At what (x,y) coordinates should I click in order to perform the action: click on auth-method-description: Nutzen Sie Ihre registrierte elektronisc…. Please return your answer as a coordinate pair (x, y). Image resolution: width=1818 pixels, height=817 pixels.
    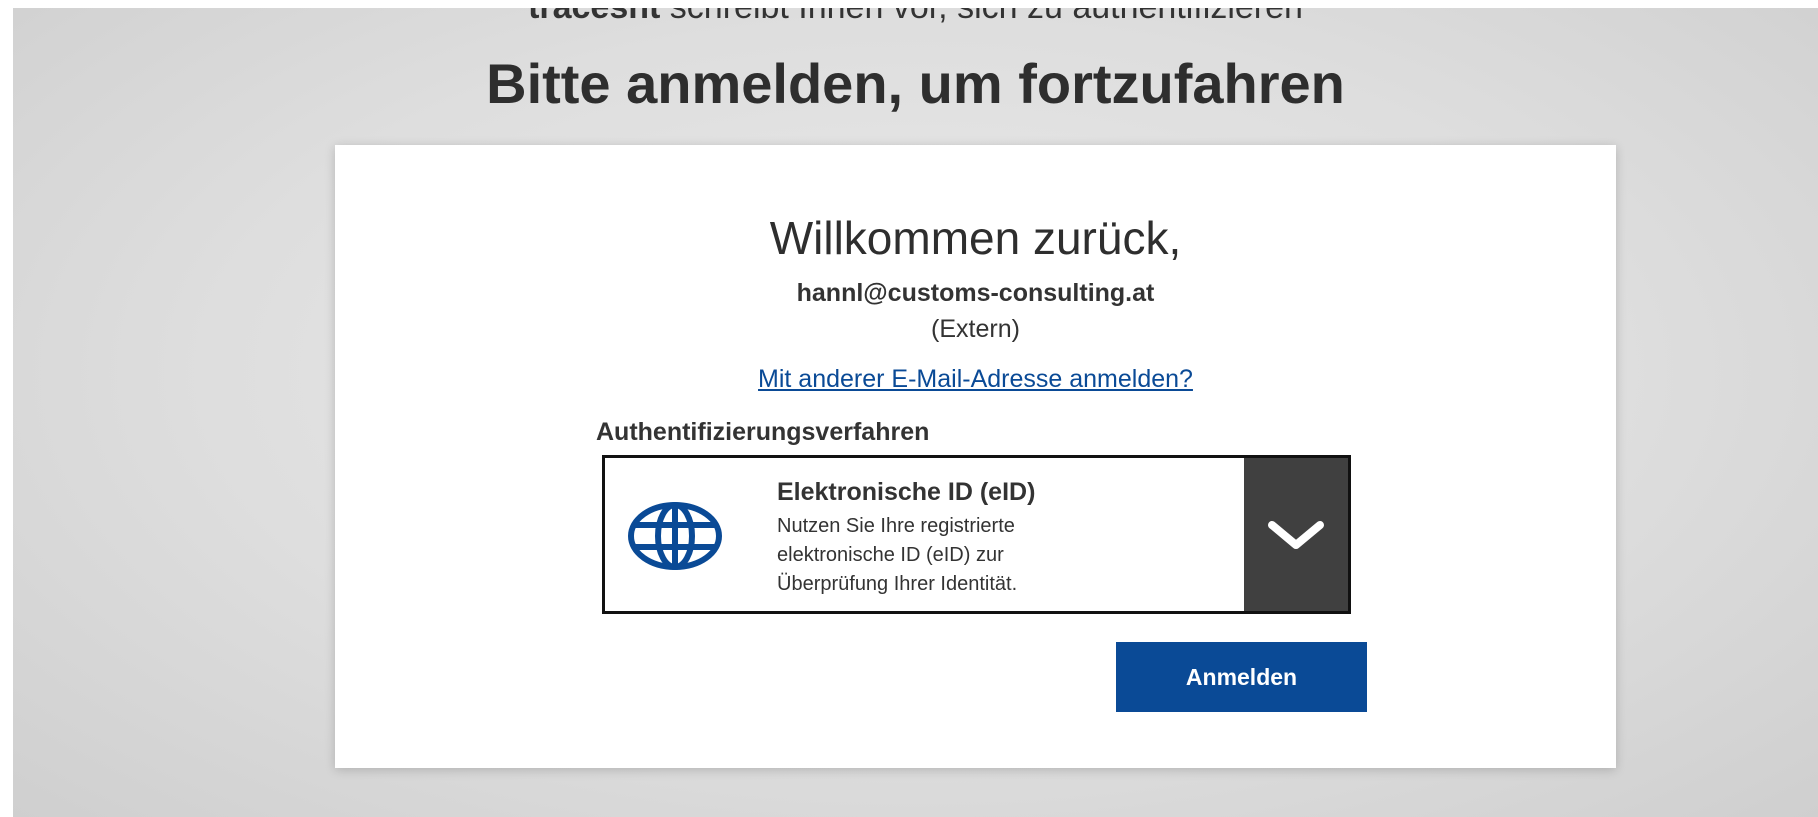
    Looking at the image, I should click on (957, 555).